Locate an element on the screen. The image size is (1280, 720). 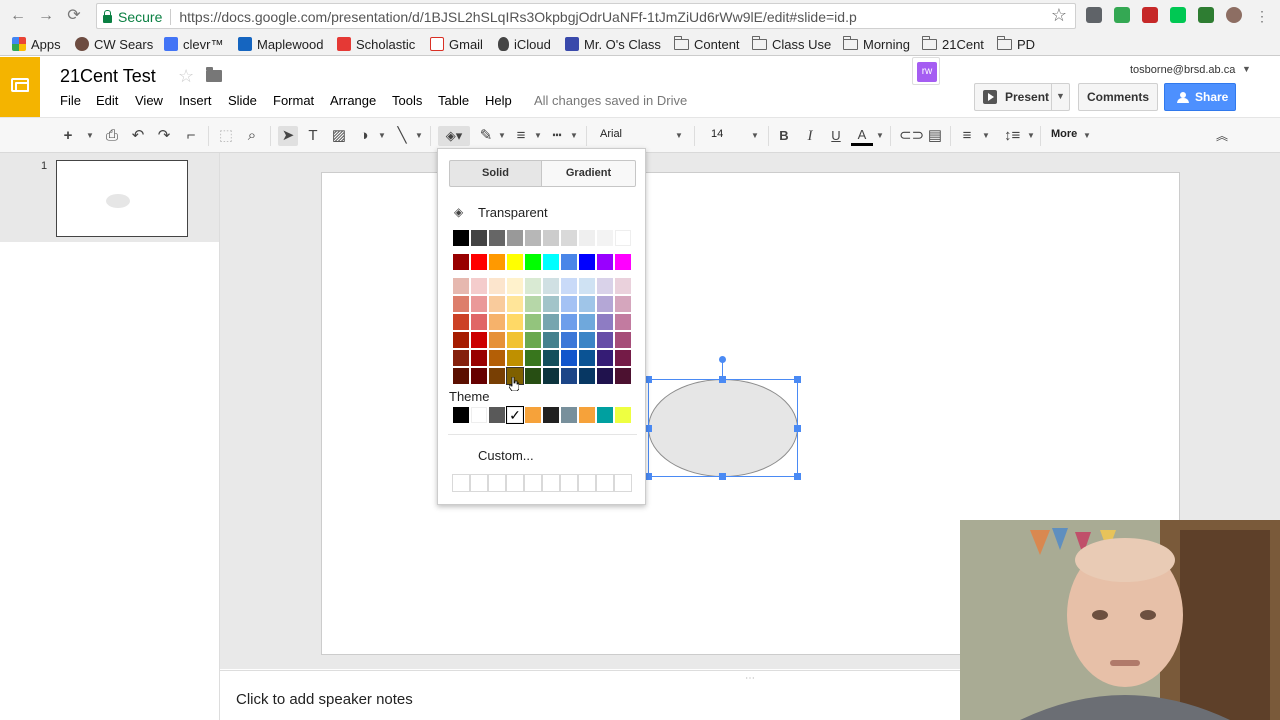
menu-format: Format is located at coordinates (293, 100).